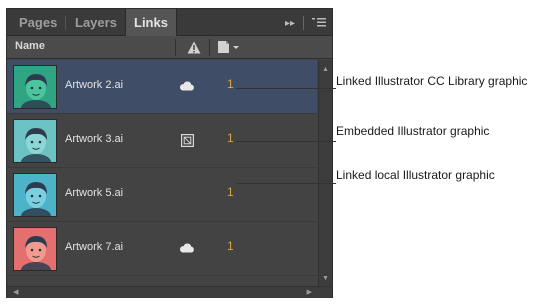 Image resolution: width=560 pixels, height=304 pixels. I want to click on link-file-name: Artwork 7.ai, so click(94, 247).